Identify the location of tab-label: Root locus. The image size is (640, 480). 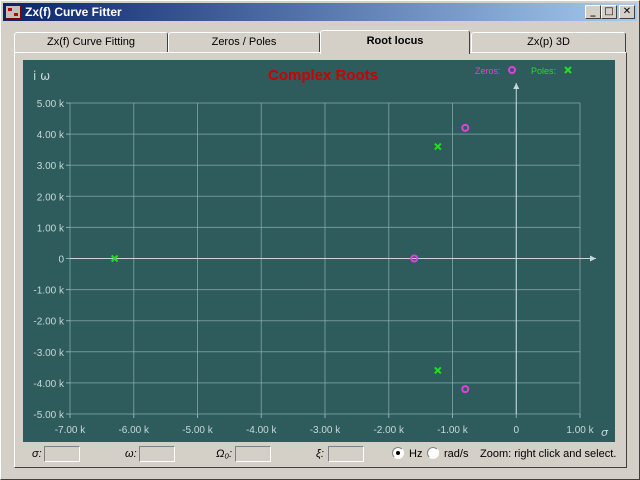
(395, 41).